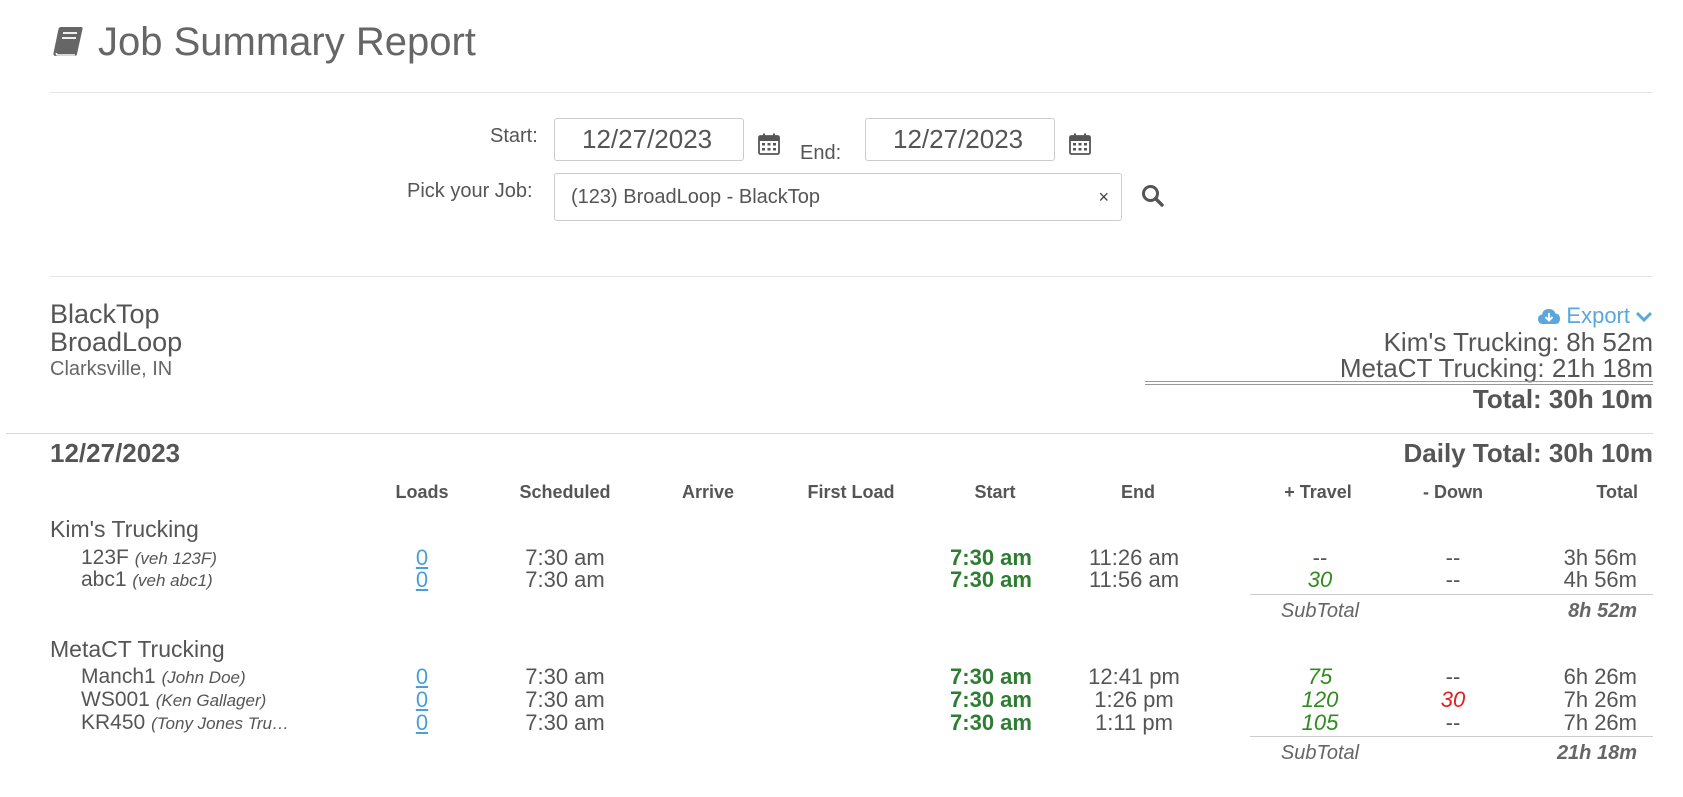  Describe the element at coordinates (422, 492) in the screenshot. I see `column-header-loads: Loads` at that location.